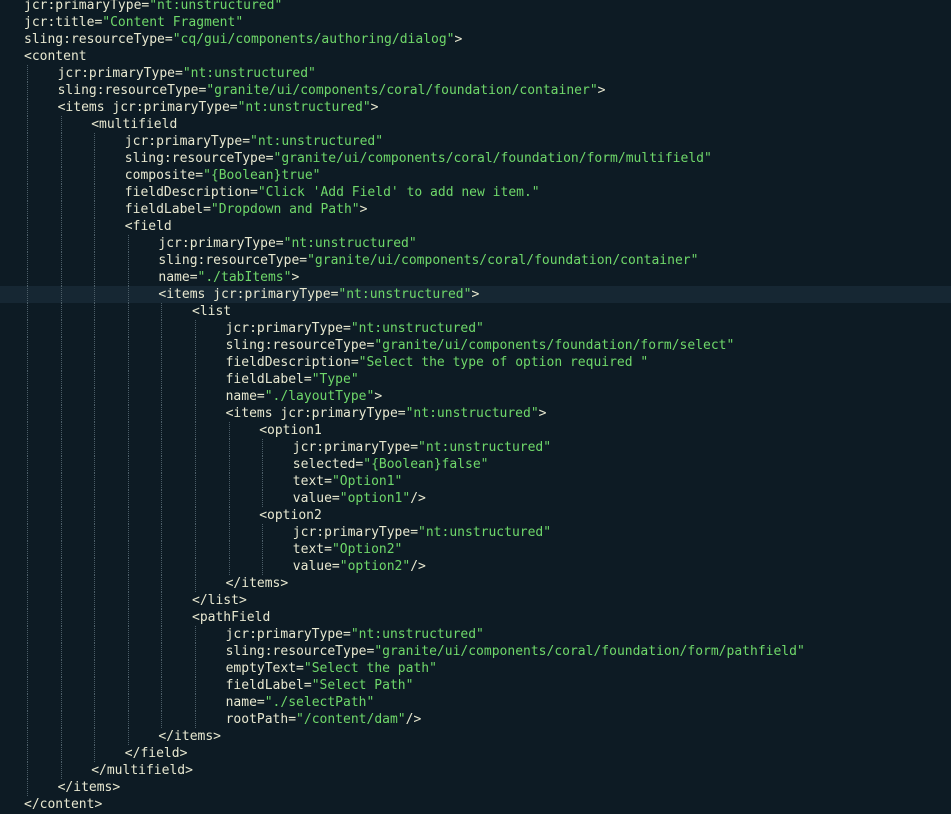  Describe the element at coordinates (244, 277) in the screenshot. I see `code-token-string: "./tabItems"` at that location.